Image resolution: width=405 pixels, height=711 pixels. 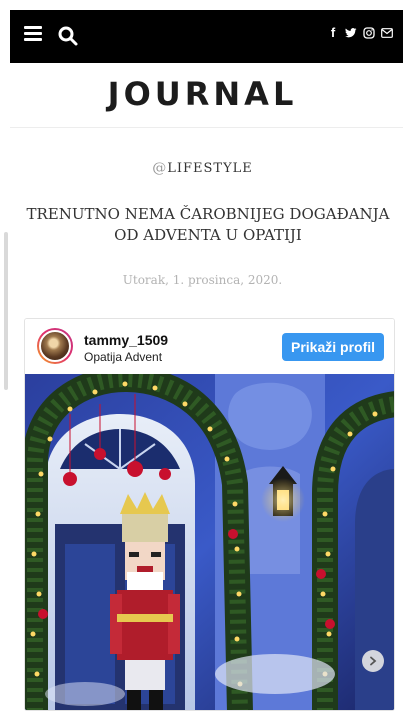 I want to click on instagram-username: tammy_1509, so click(x=126, y=340).